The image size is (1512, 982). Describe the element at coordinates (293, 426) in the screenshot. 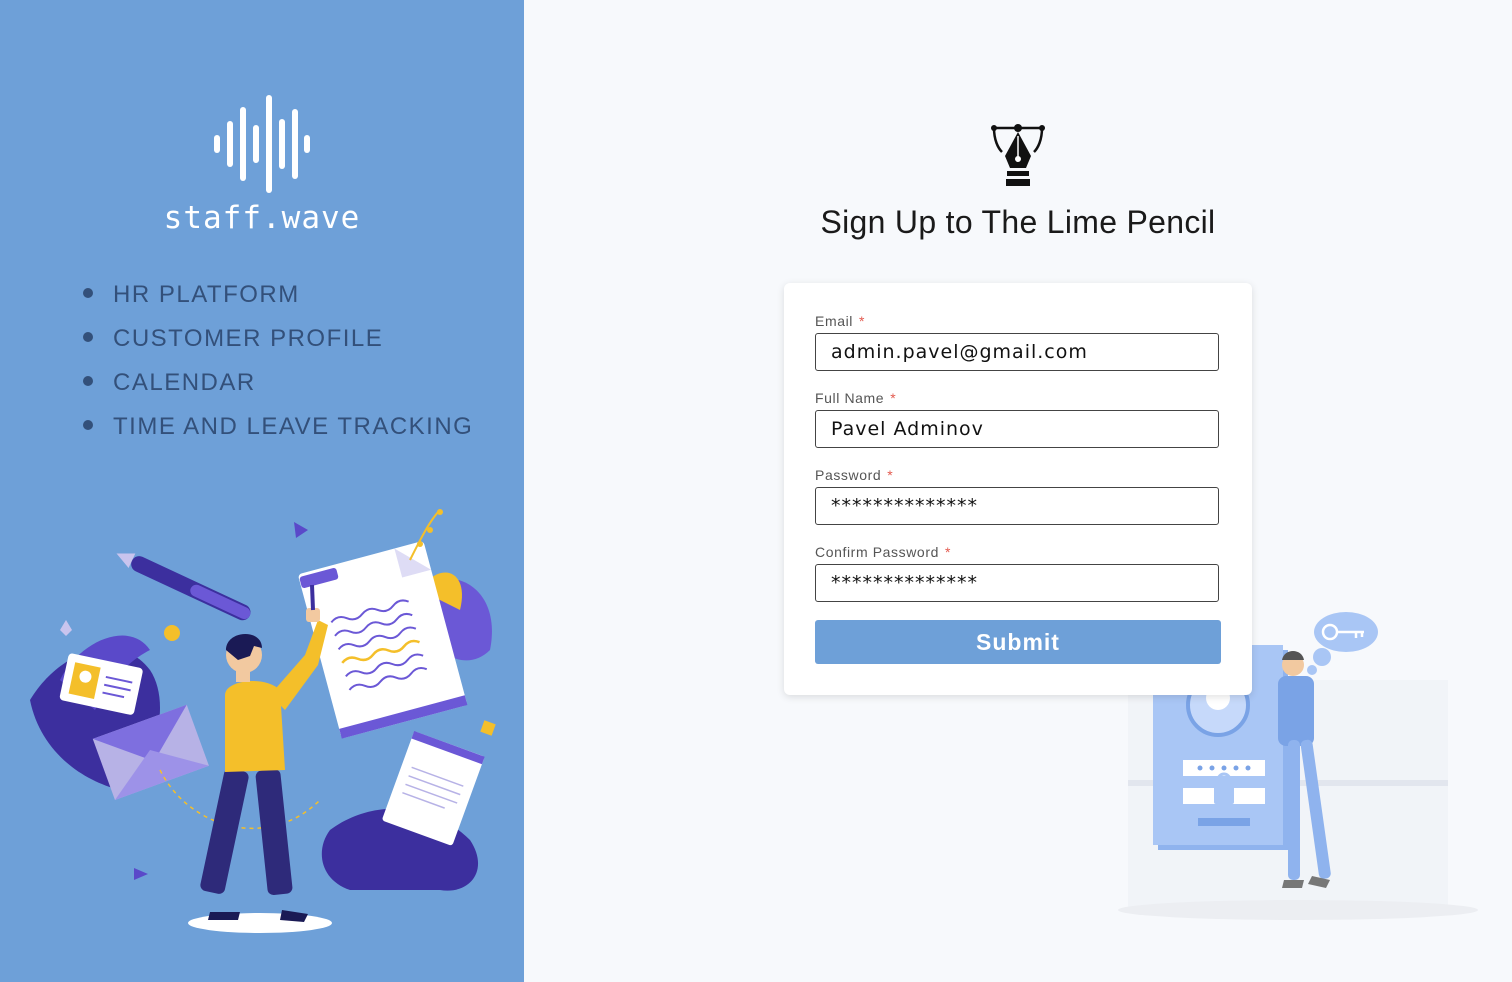

I see `feature-label: TIME AND LEAVE TRACKING` at that location.